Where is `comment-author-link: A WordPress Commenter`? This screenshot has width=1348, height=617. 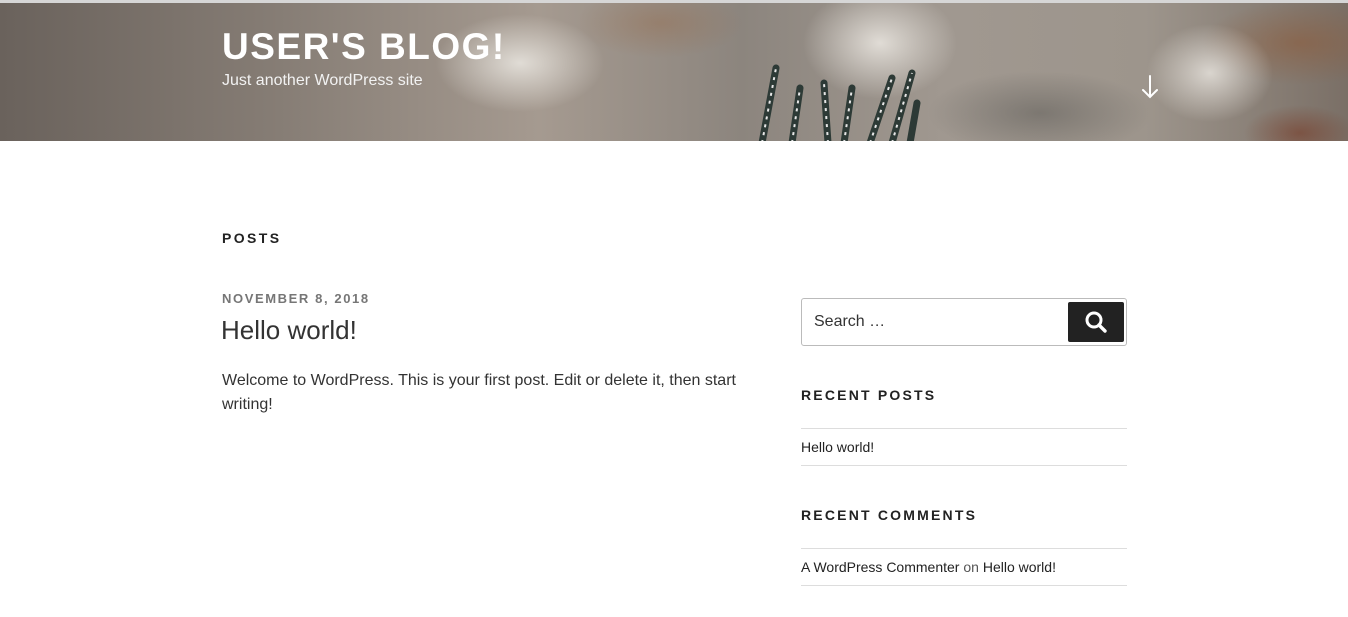 comment-author-link: A WordPress Commenter is located at coordinates (880, 567).